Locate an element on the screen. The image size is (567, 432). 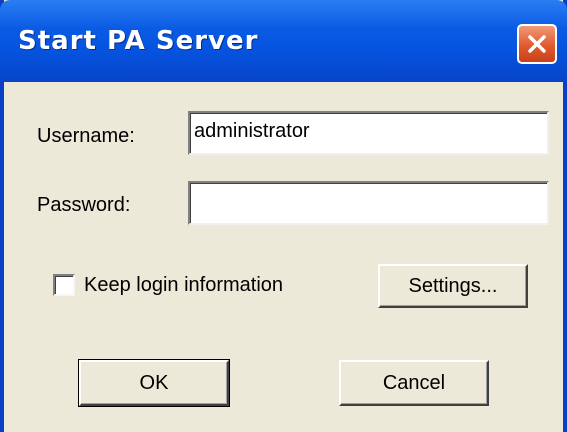
window-title: Start PA Server is located at coordinates (138, 41).